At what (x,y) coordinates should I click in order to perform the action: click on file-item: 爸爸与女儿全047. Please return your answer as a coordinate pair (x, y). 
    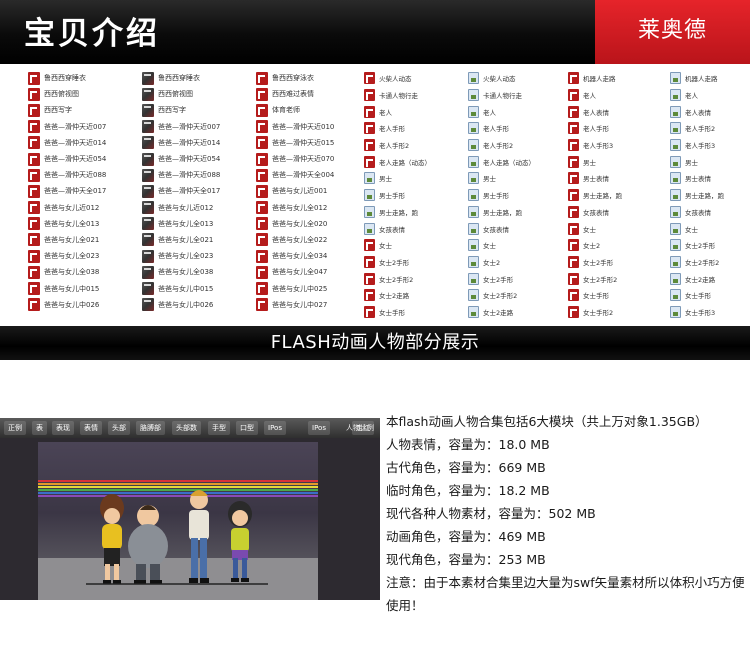
    Looking at the image, I should click on (295, 272).